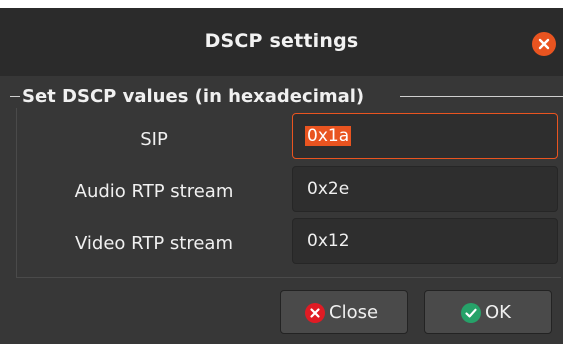  I want to click on dialog-title: DSCP settings, so click(281, 41).